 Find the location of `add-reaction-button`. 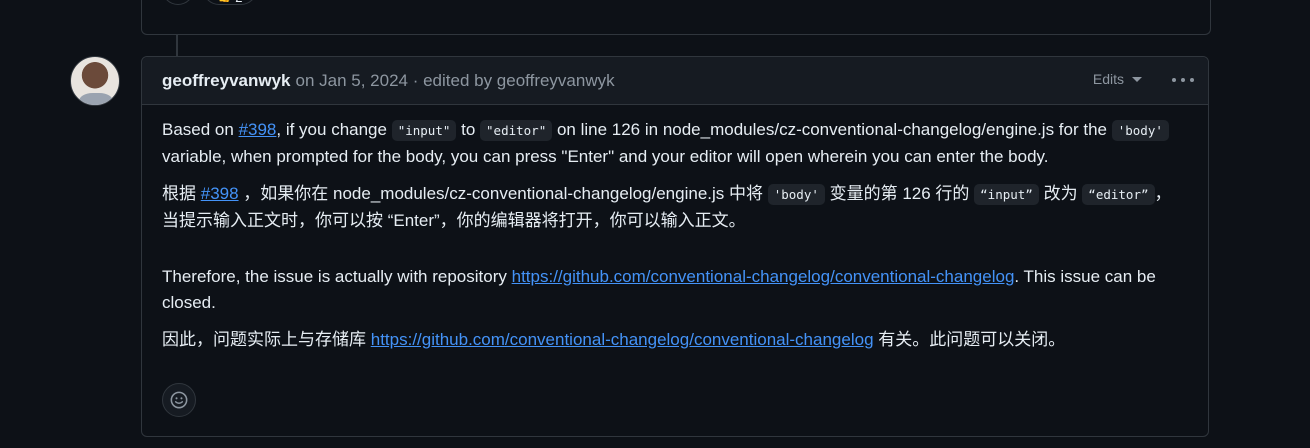

add-reaction-button is located at coordinates (179, 400).